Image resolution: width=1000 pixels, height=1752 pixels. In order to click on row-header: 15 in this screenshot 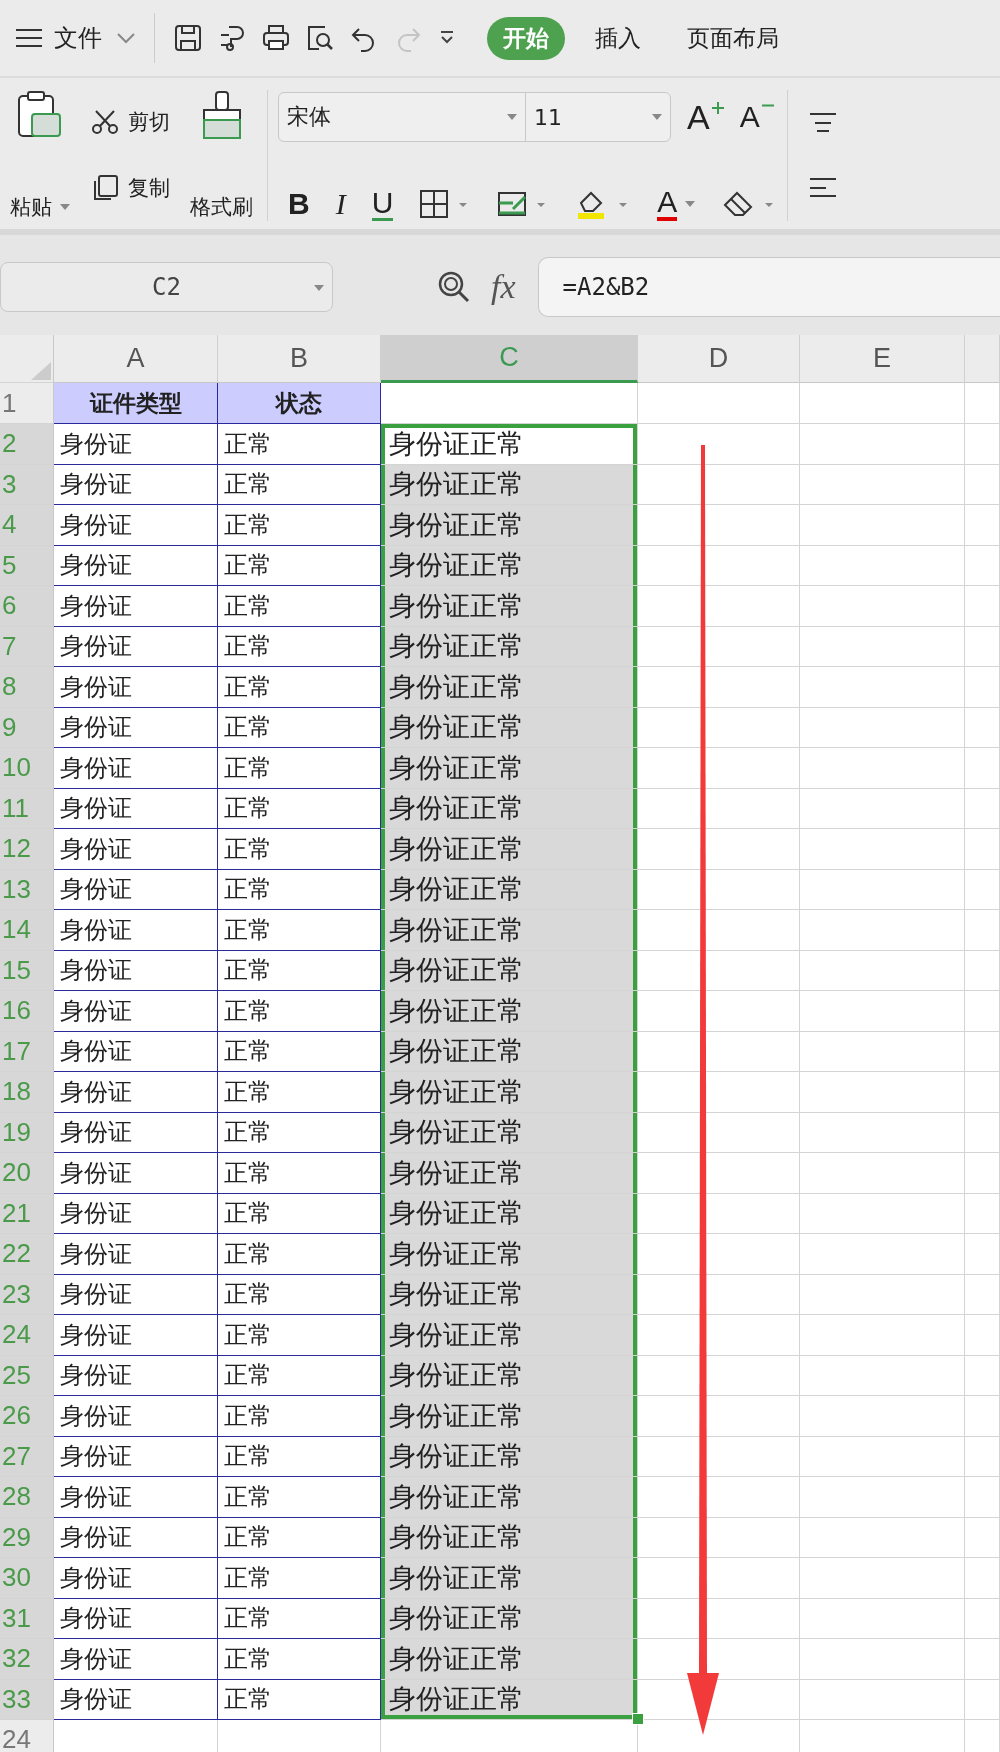, I will do `click(27, 970)`.